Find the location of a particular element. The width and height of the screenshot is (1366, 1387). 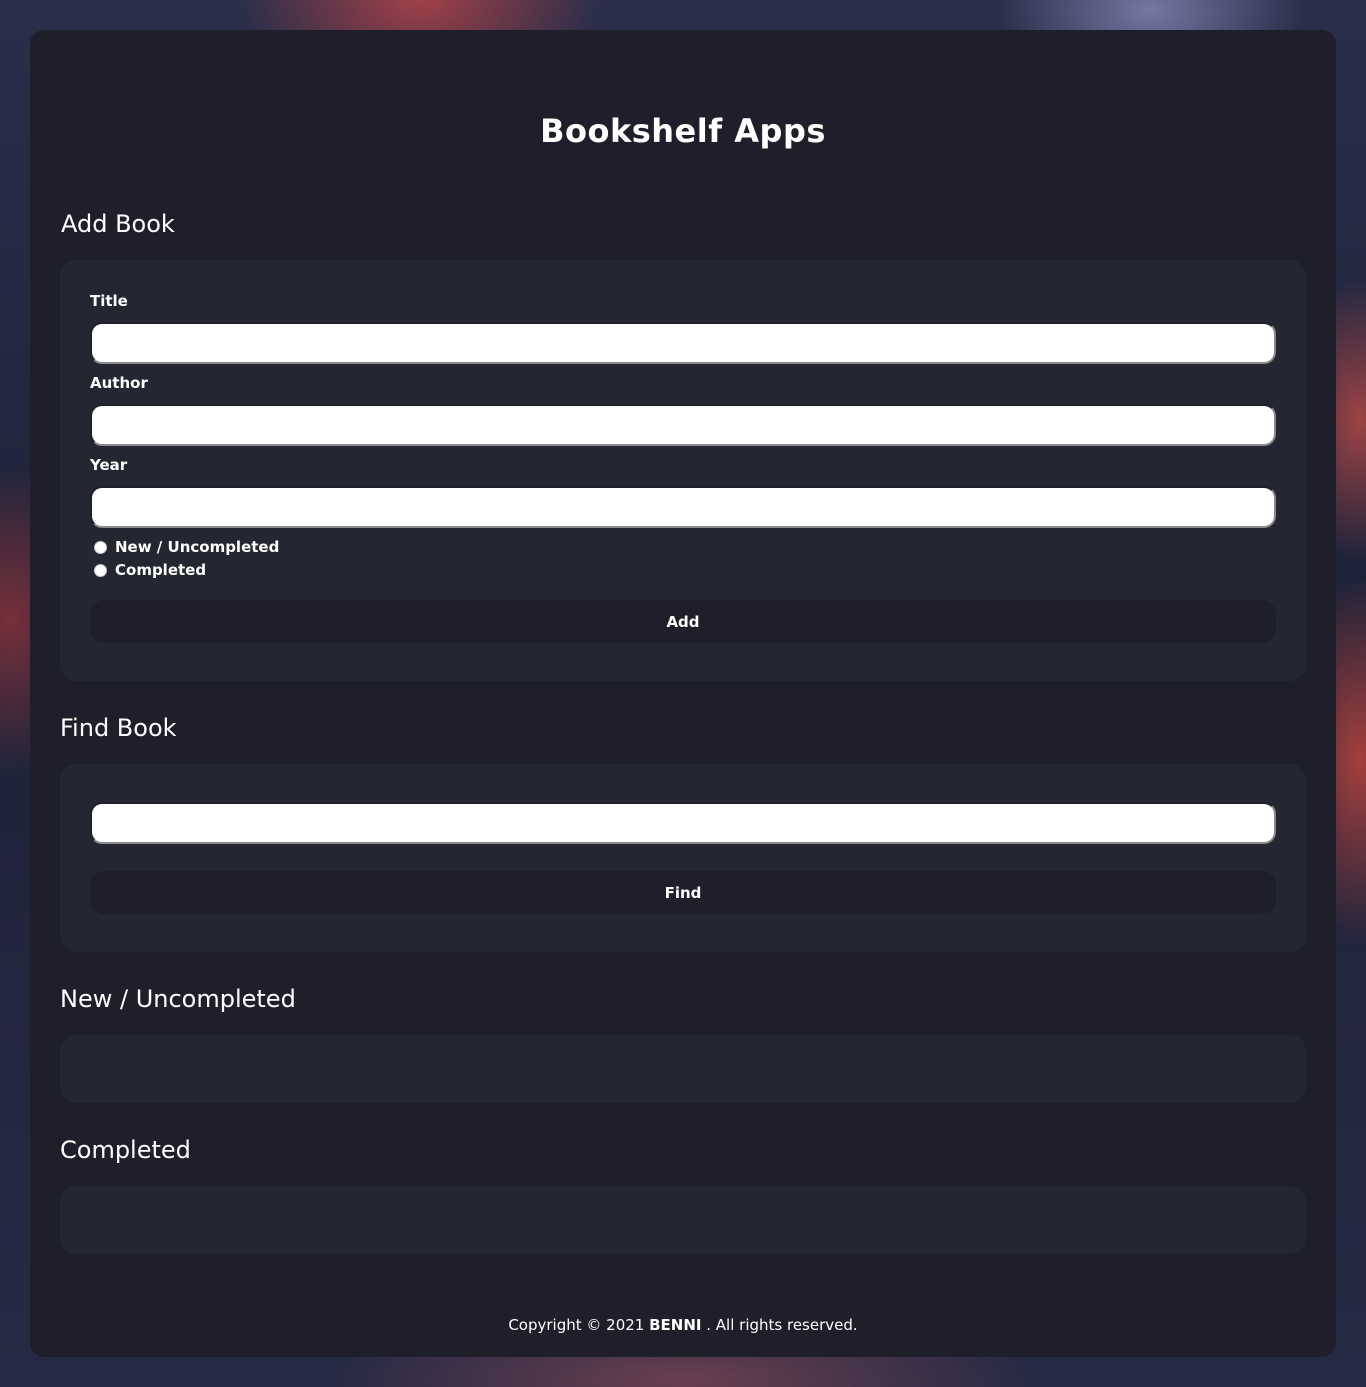

add-button: Add is located at coordinates (683, 621).